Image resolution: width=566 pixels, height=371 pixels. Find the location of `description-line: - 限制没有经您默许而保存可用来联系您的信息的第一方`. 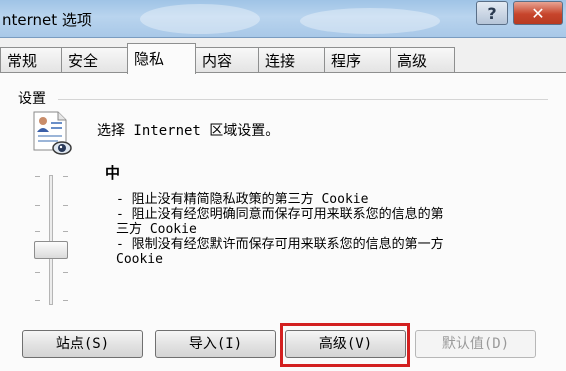

description-line: - 限制没有经您默许而保存可用来联系您的信息的第一方 is located at coordinates (280, 244).